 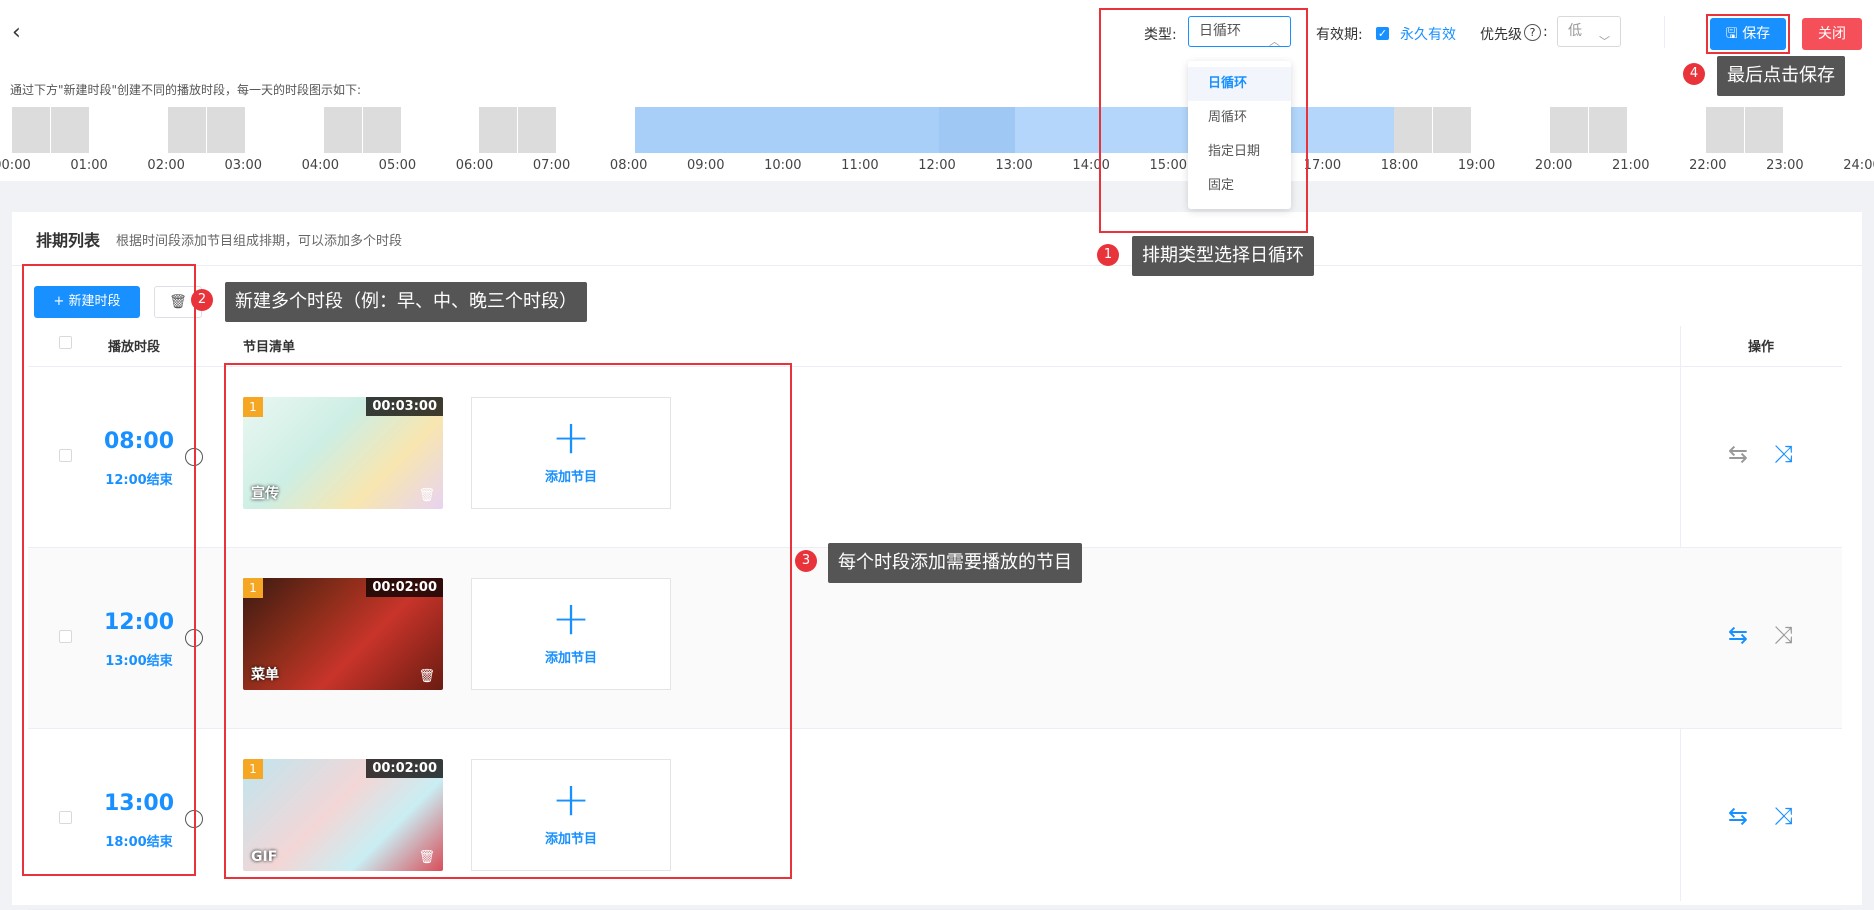 What do you see at coordinates (706, 165) in the screenshot?
I see `timeline-tick-label: 09:00` at bounding box center [706, 165].